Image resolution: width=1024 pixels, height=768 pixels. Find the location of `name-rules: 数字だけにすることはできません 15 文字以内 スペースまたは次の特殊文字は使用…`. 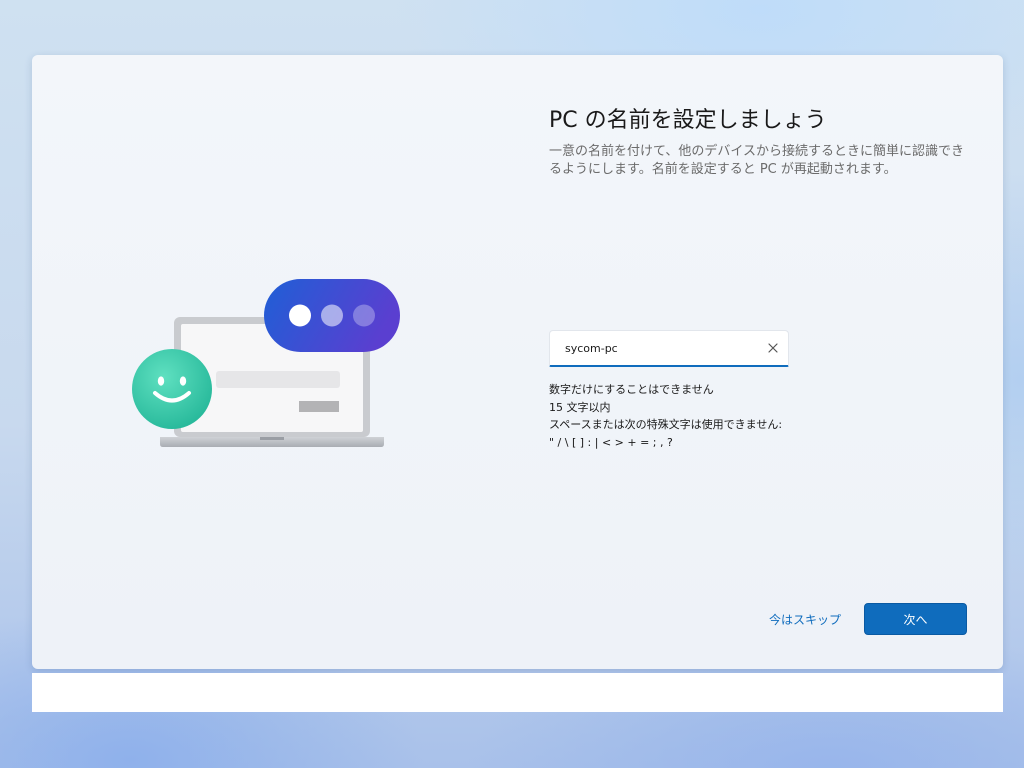

name-rules: 数字だけにすることはできません 15 文字以内 スペースまたは次の特殊文字は使用… is located at coordinates (665, 416).